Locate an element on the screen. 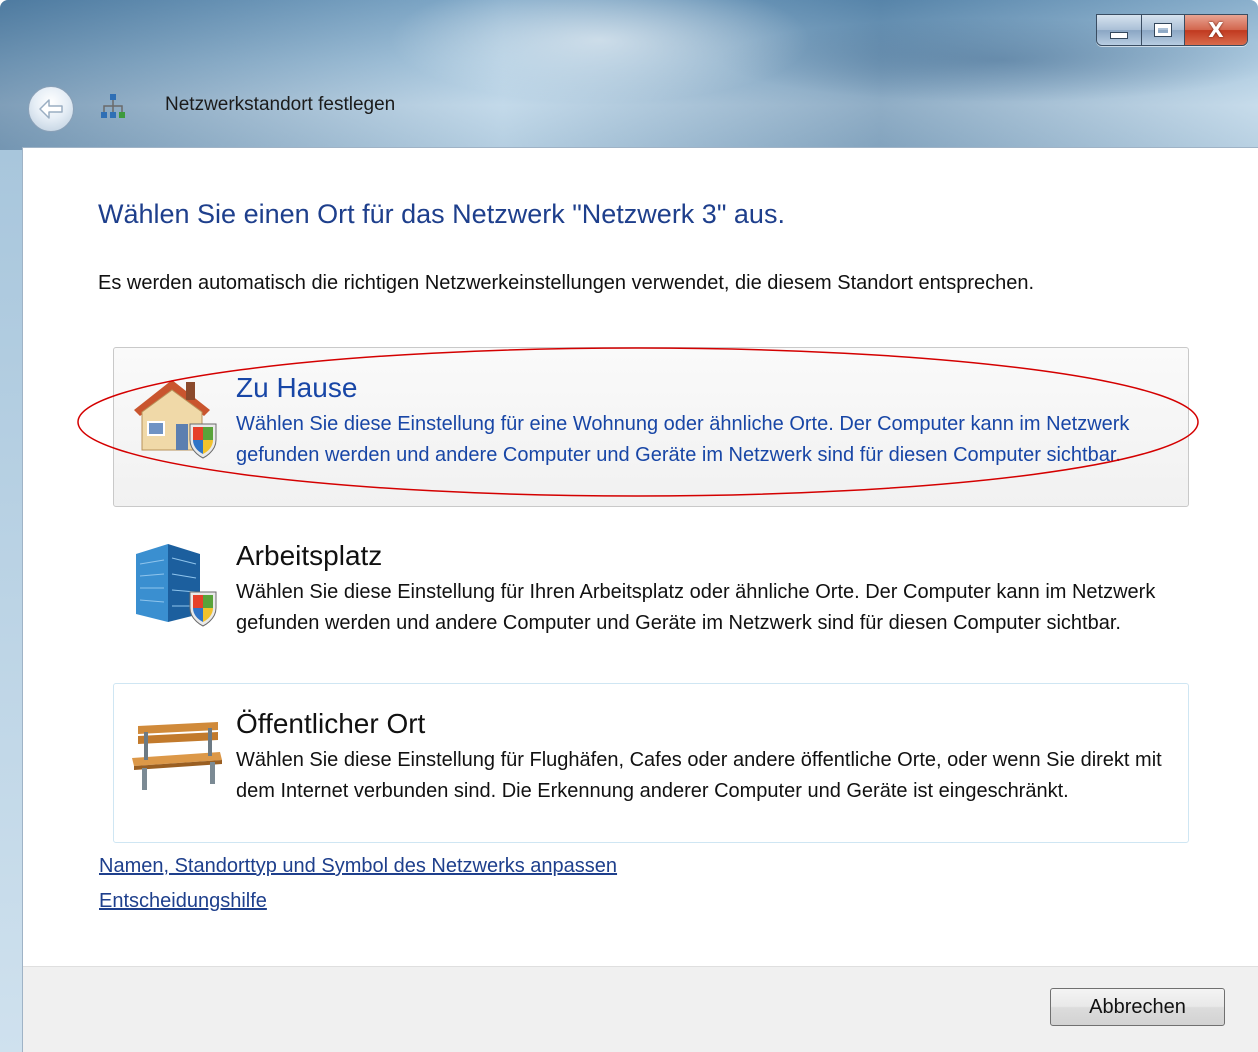  option-title: Öffentlicher Ort is located at coordinates (331, 723).